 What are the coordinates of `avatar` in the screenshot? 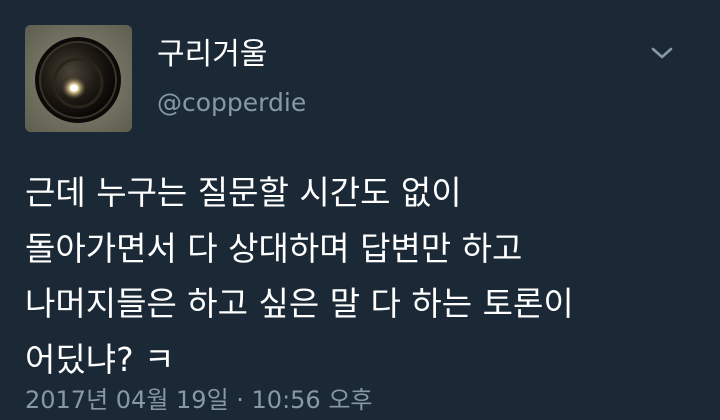 It's located at (78, 78).